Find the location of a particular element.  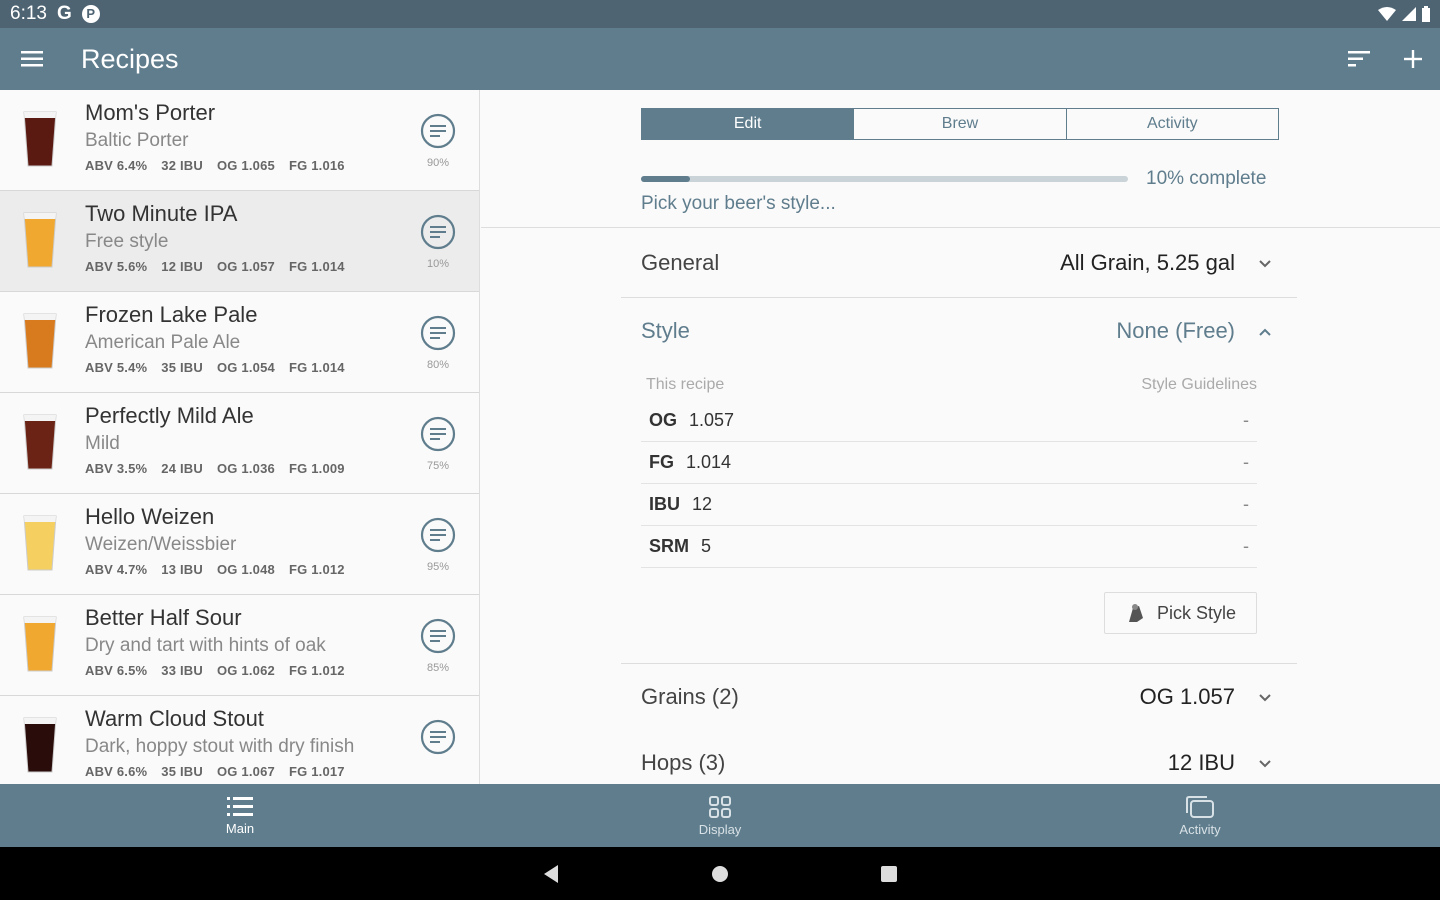

section-style-label: Style is located at coordinates (665, 331).